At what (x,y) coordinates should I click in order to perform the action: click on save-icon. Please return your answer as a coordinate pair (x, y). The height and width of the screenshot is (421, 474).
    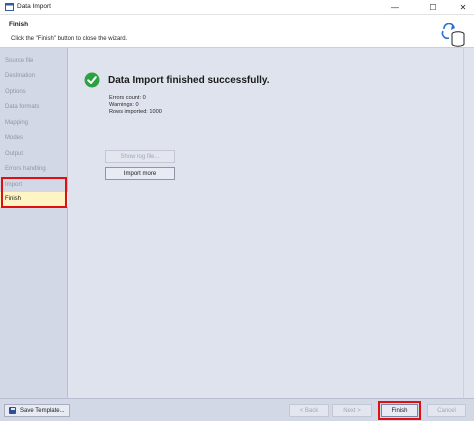
    Looking at the image, I should click on (12, 410).